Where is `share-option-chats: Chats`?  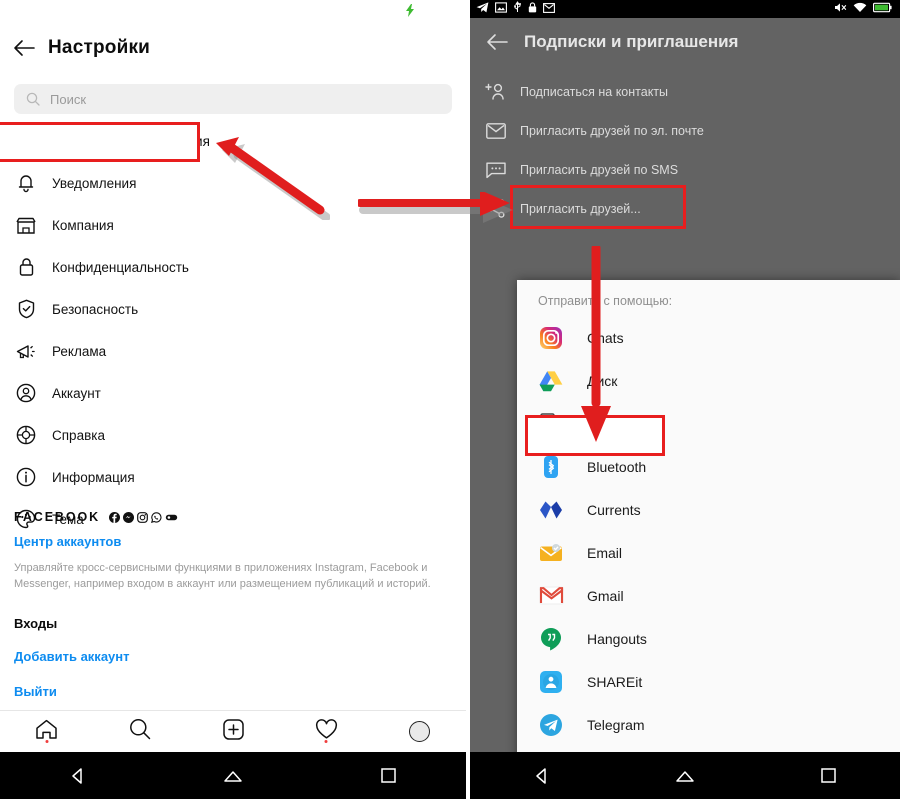 share-option-chats: Chats is located at coordinates (708, 337).